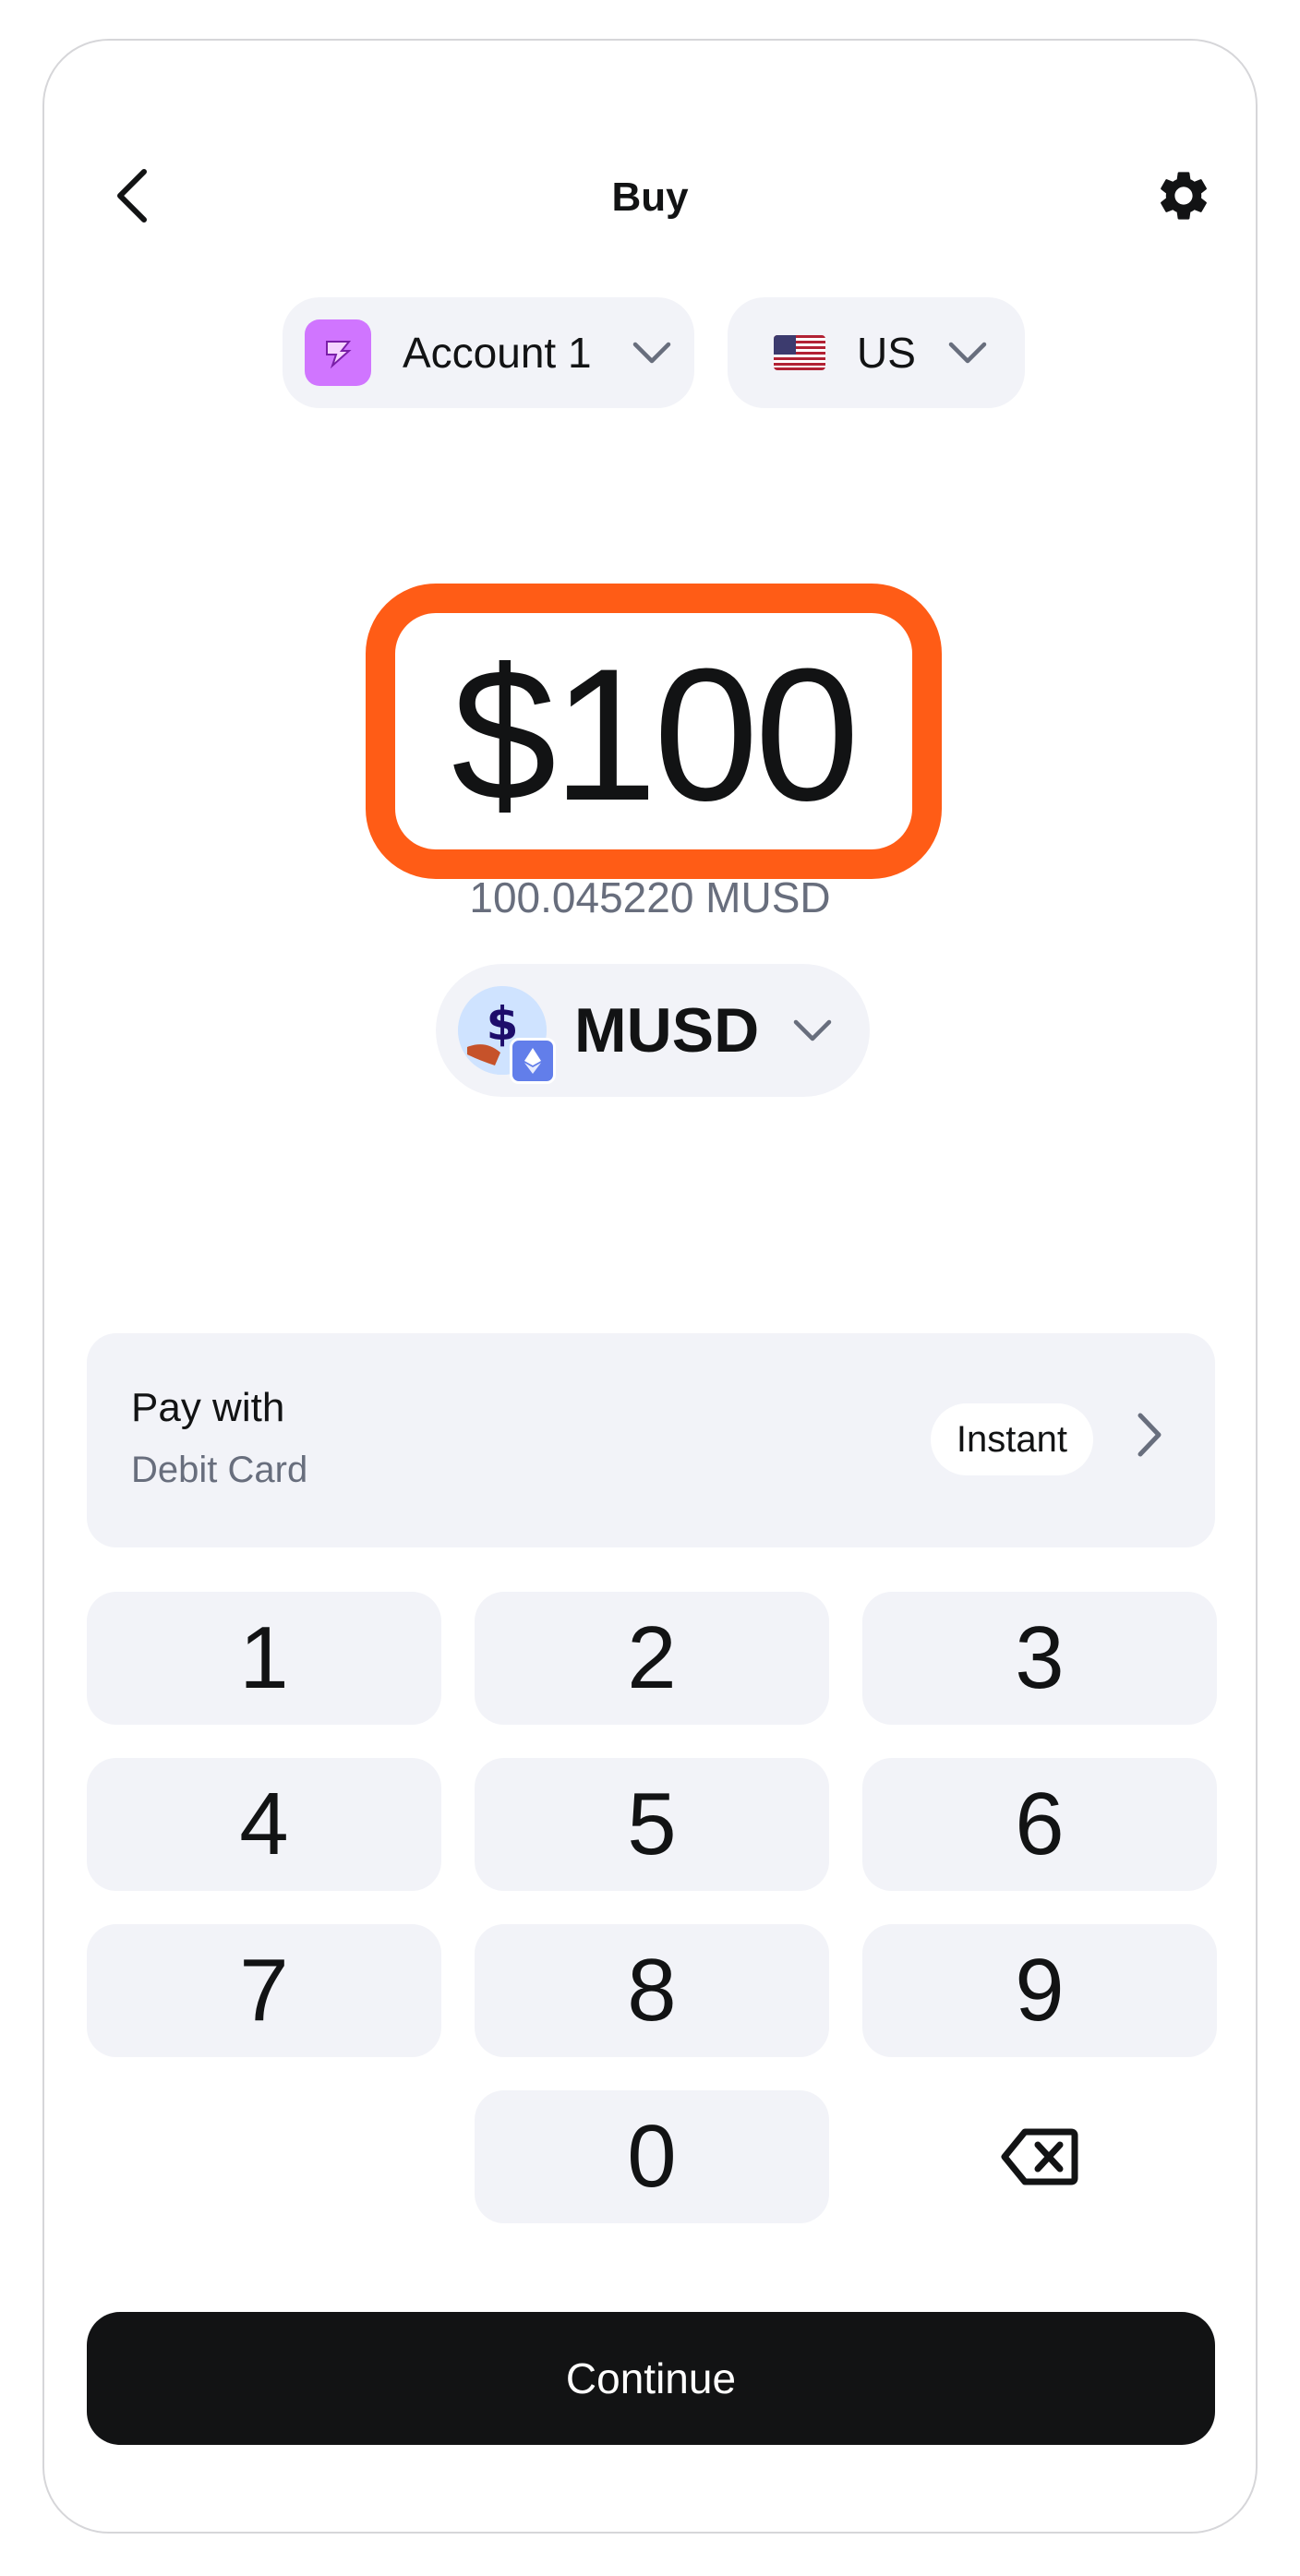  What do you see at coordinates (652, 1824) in the screenshot?
I see `keypad-key-5: 5` at bounding box center [652, 1824].